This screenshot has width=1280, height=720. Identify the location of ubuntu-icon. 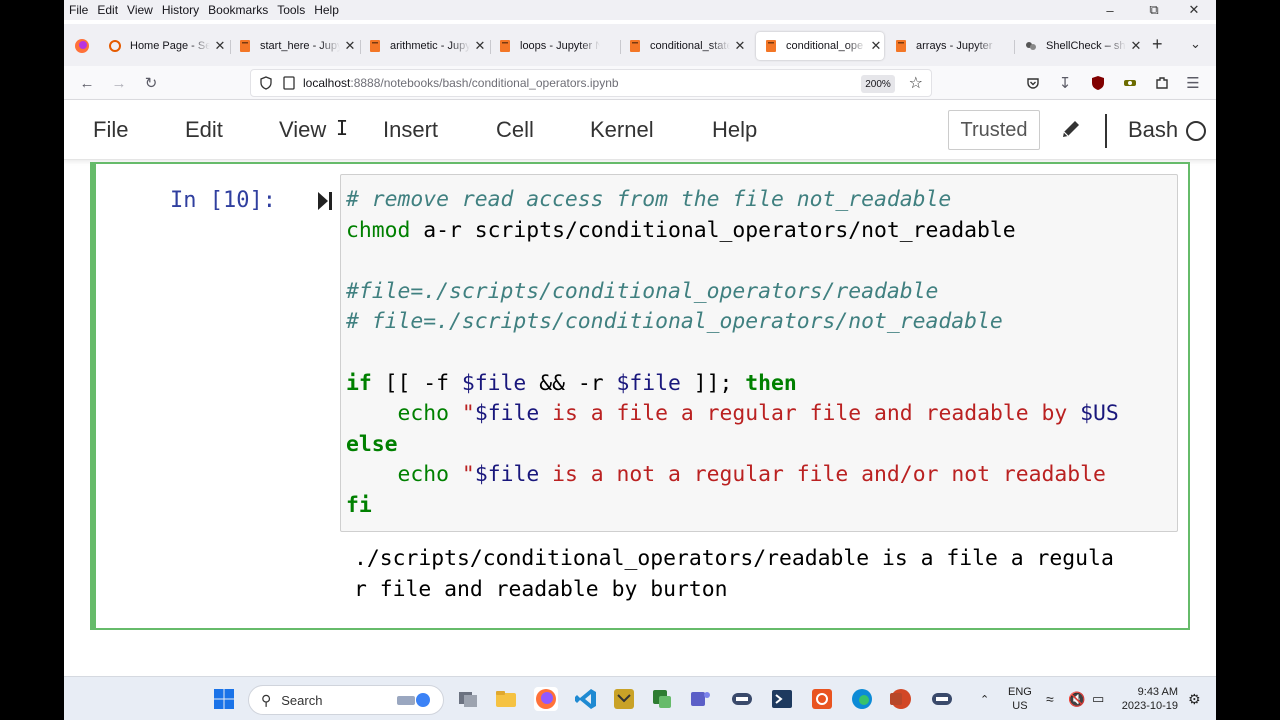
(822, 699).